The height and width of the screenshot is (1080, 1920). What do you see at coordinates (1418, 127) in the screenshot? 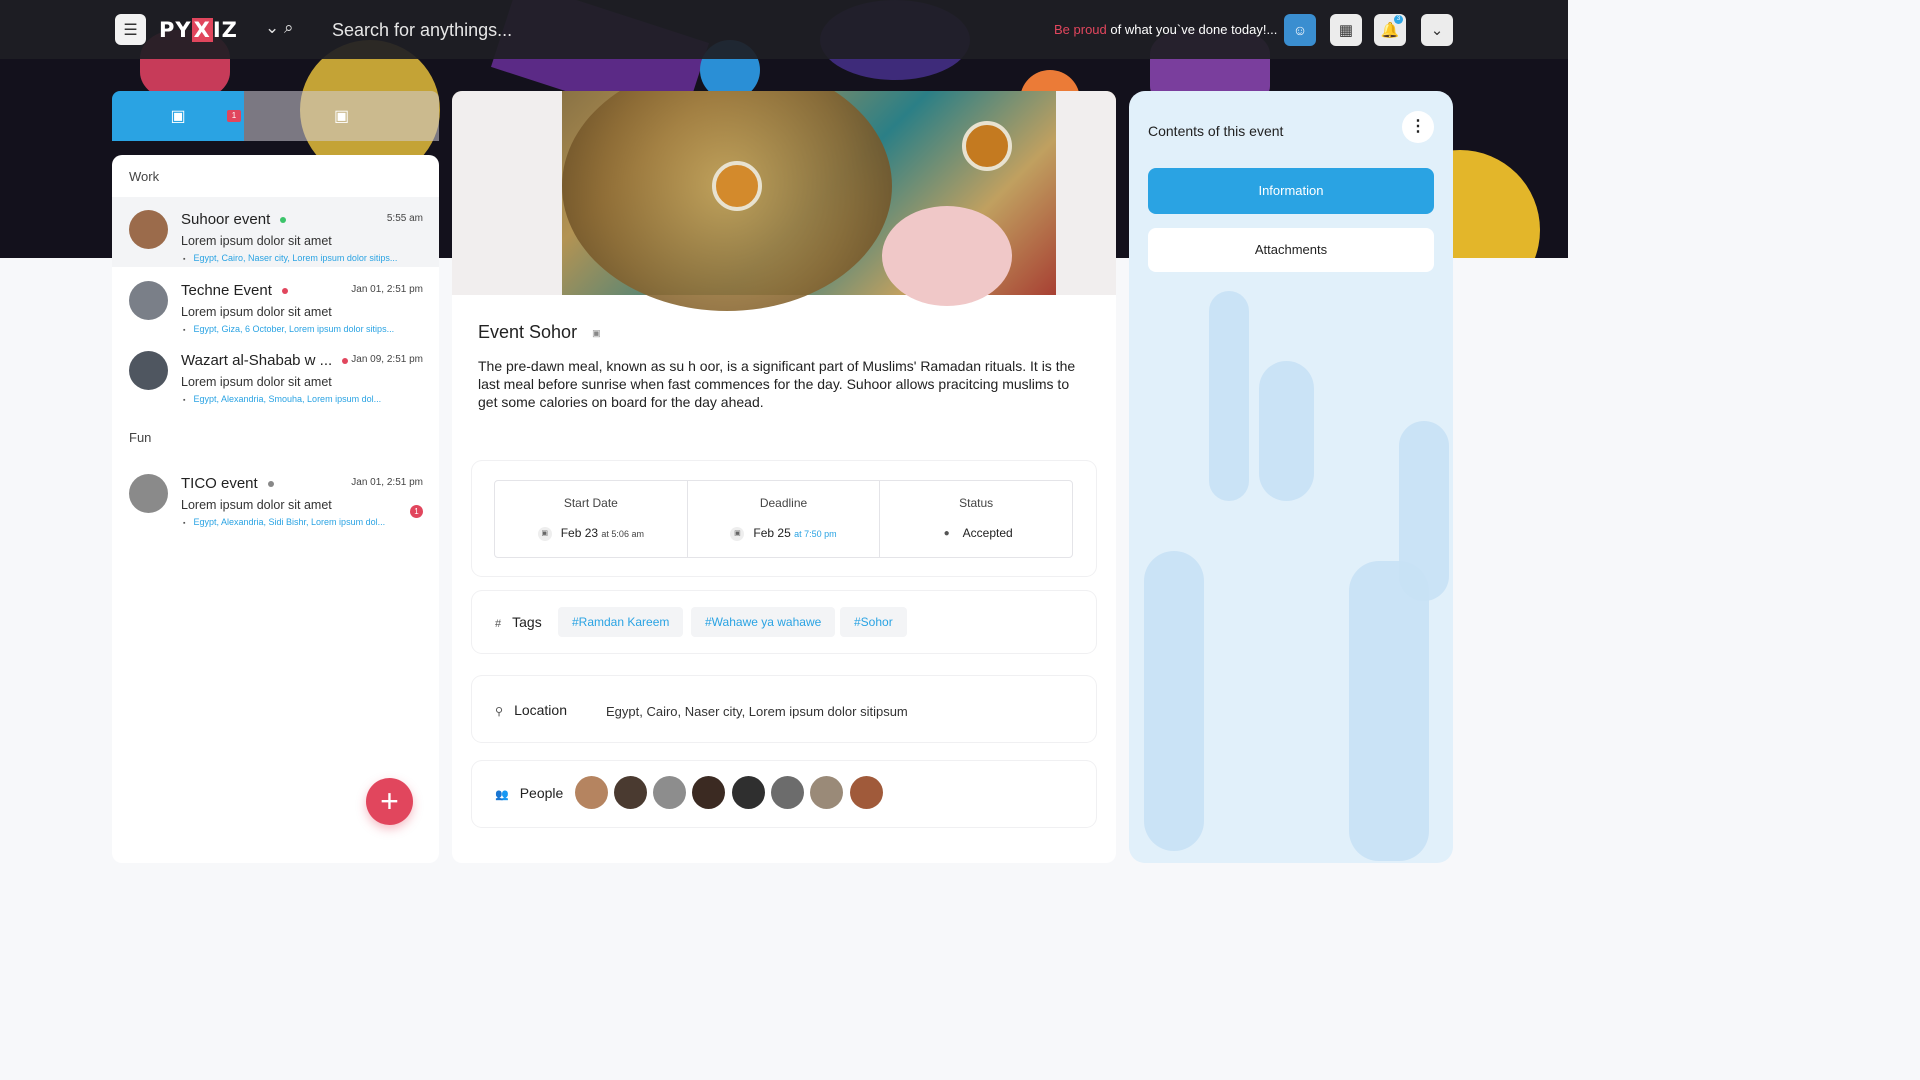
I see `more-options-icon: ⋮` at bounding box center [1418, 127].